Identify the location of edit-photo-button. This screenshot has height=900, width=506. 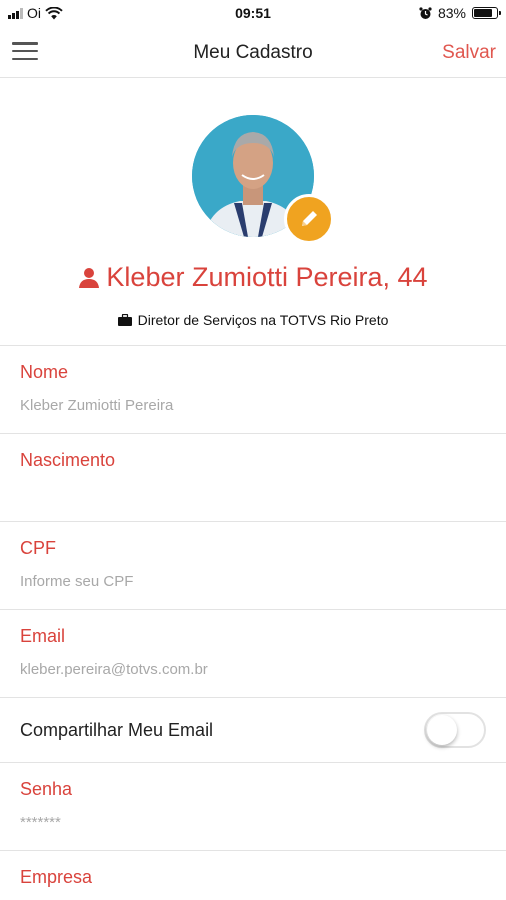
(309, 219).